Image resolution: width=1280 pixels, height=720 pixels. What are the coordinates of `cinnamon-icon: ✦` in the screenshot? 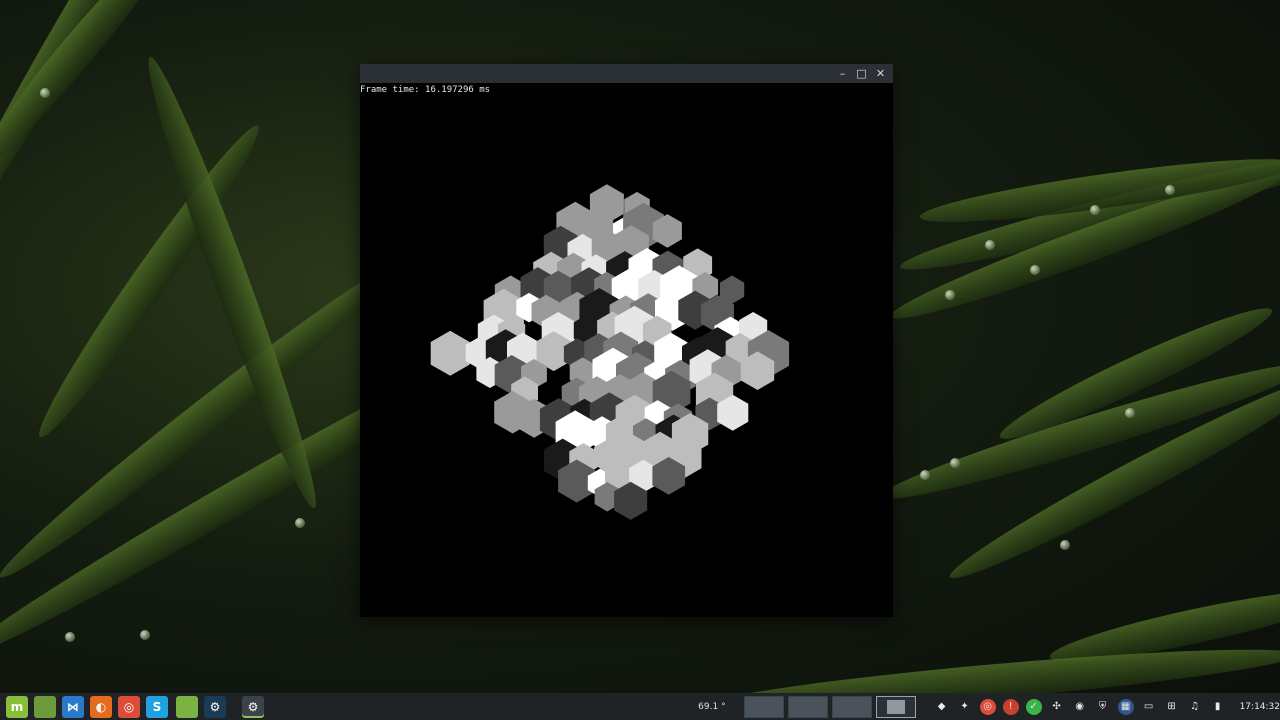 It's located at (964, 706).